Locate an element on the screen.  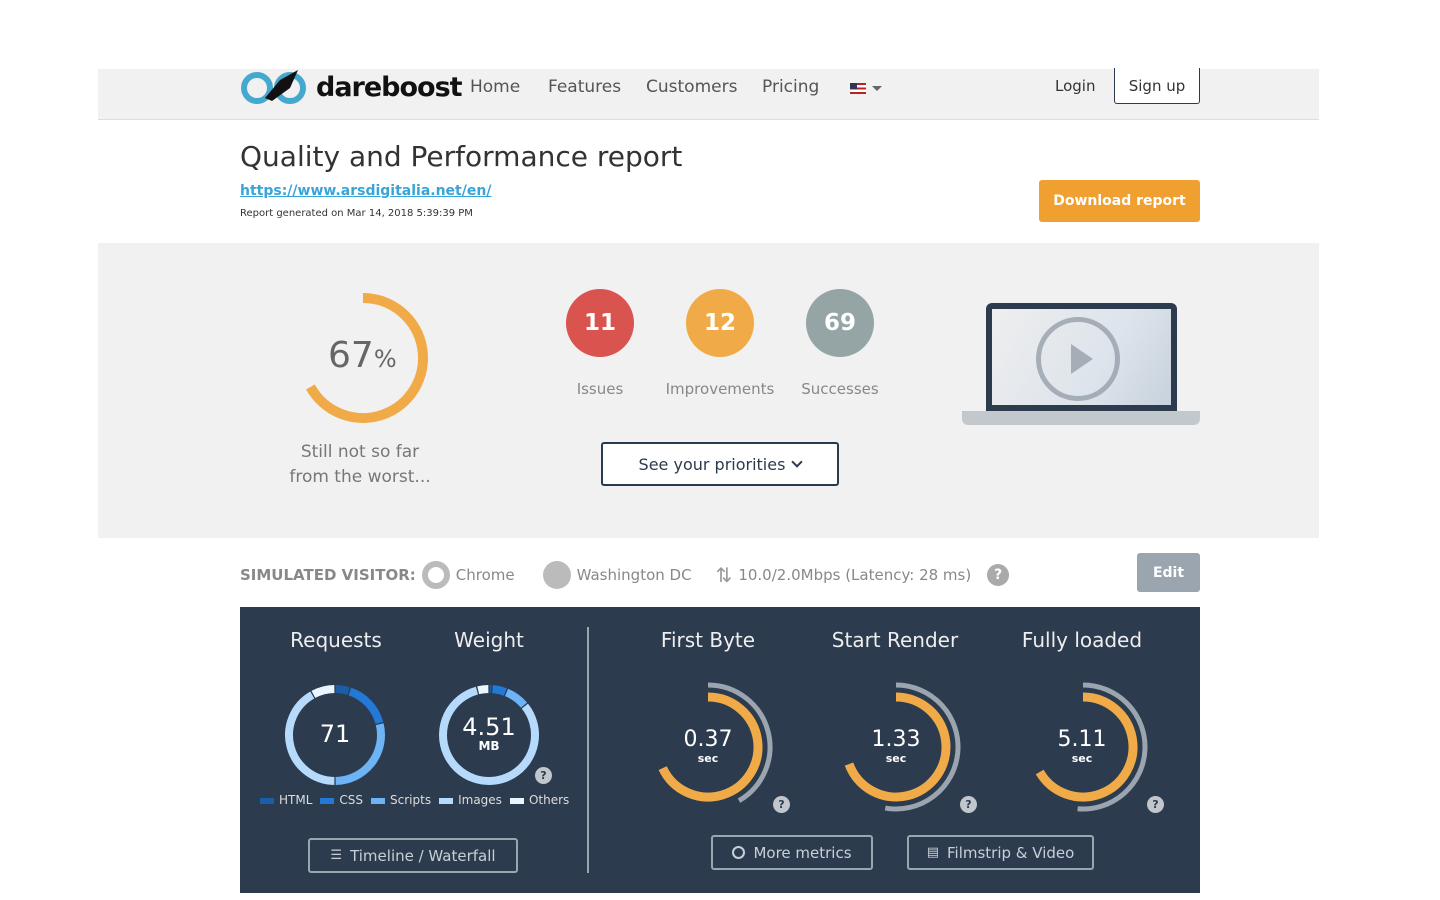
laptop-screen is located at coordinates (1081, 357).